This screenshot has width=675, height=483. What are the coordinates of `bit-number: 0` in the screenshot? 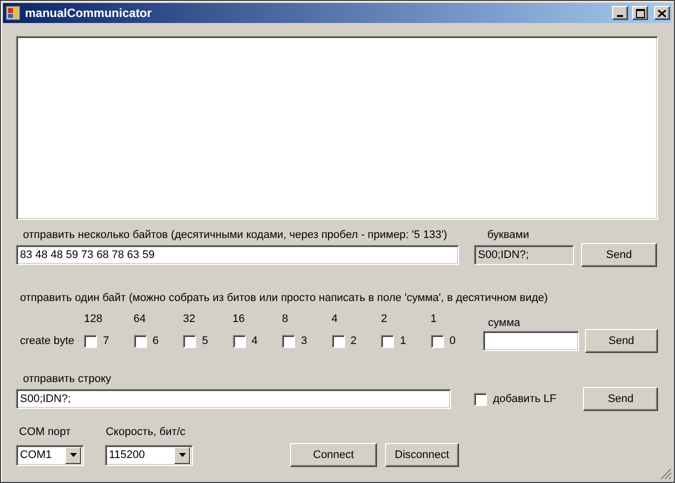 It's located at (453, 341).